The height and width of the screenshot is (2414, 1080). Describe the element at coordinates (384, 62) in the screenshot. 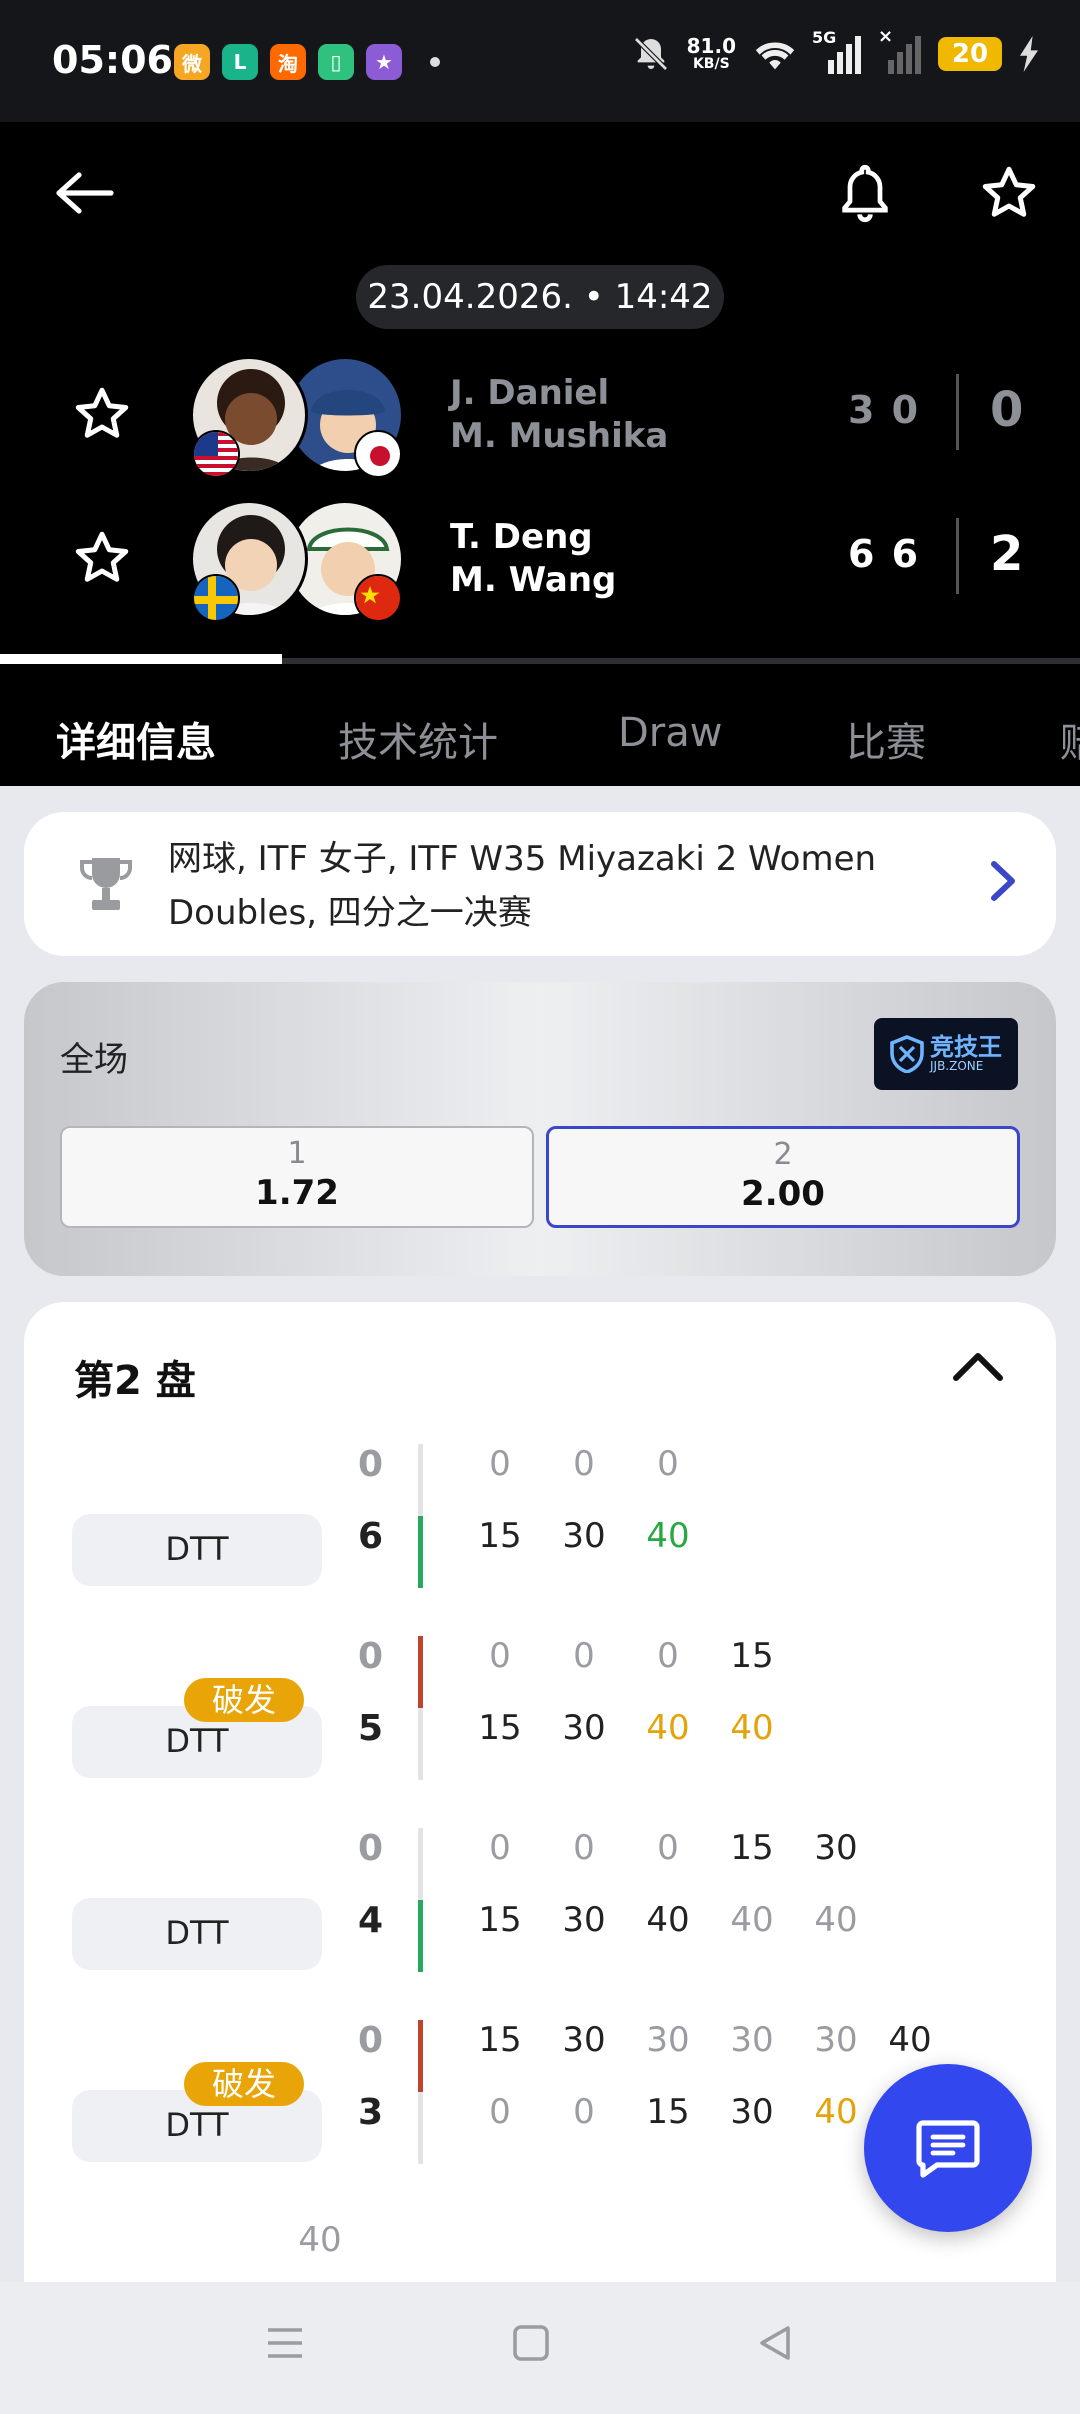

I see `game-app-icon: ★` at that location.